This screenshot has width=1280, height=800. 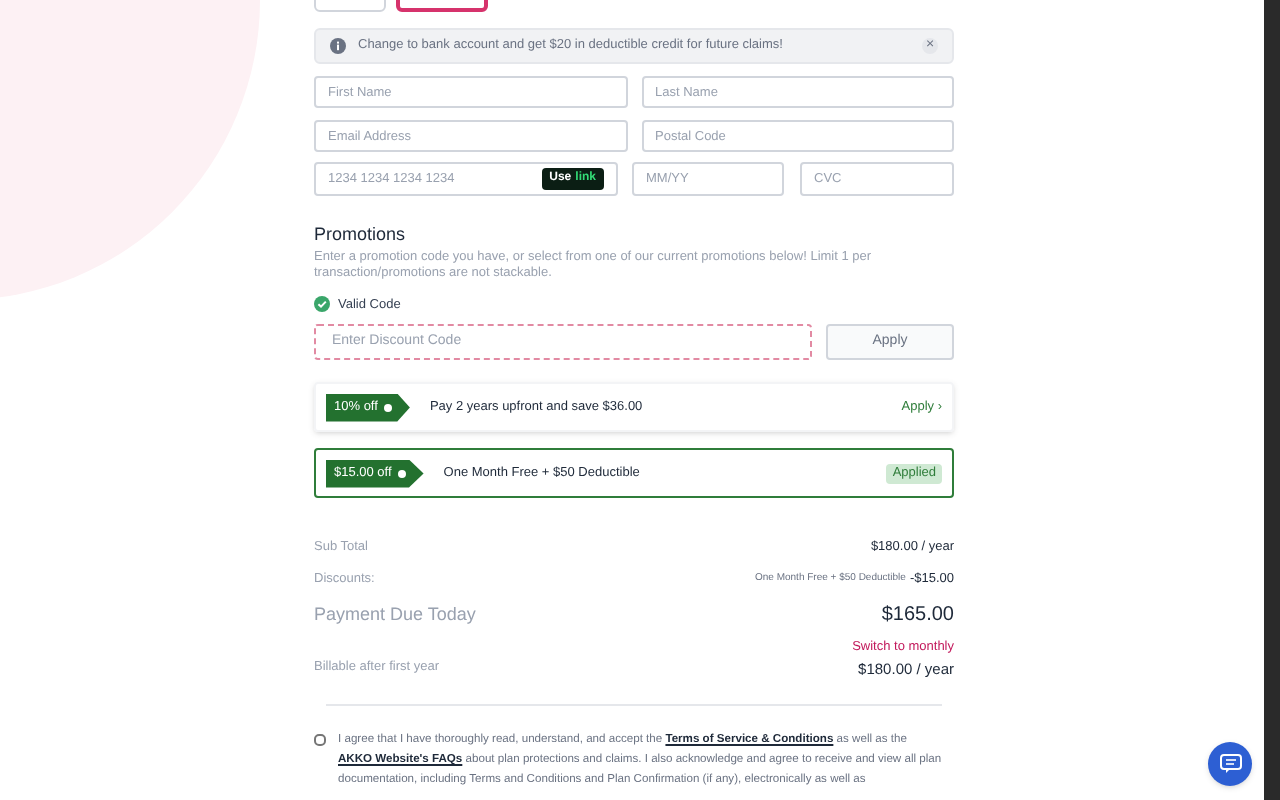 What do you see at coordinates (396, 614) in the screenshot?
I see `summary-label: Payment Due Today` at bounding box center [396, 614].